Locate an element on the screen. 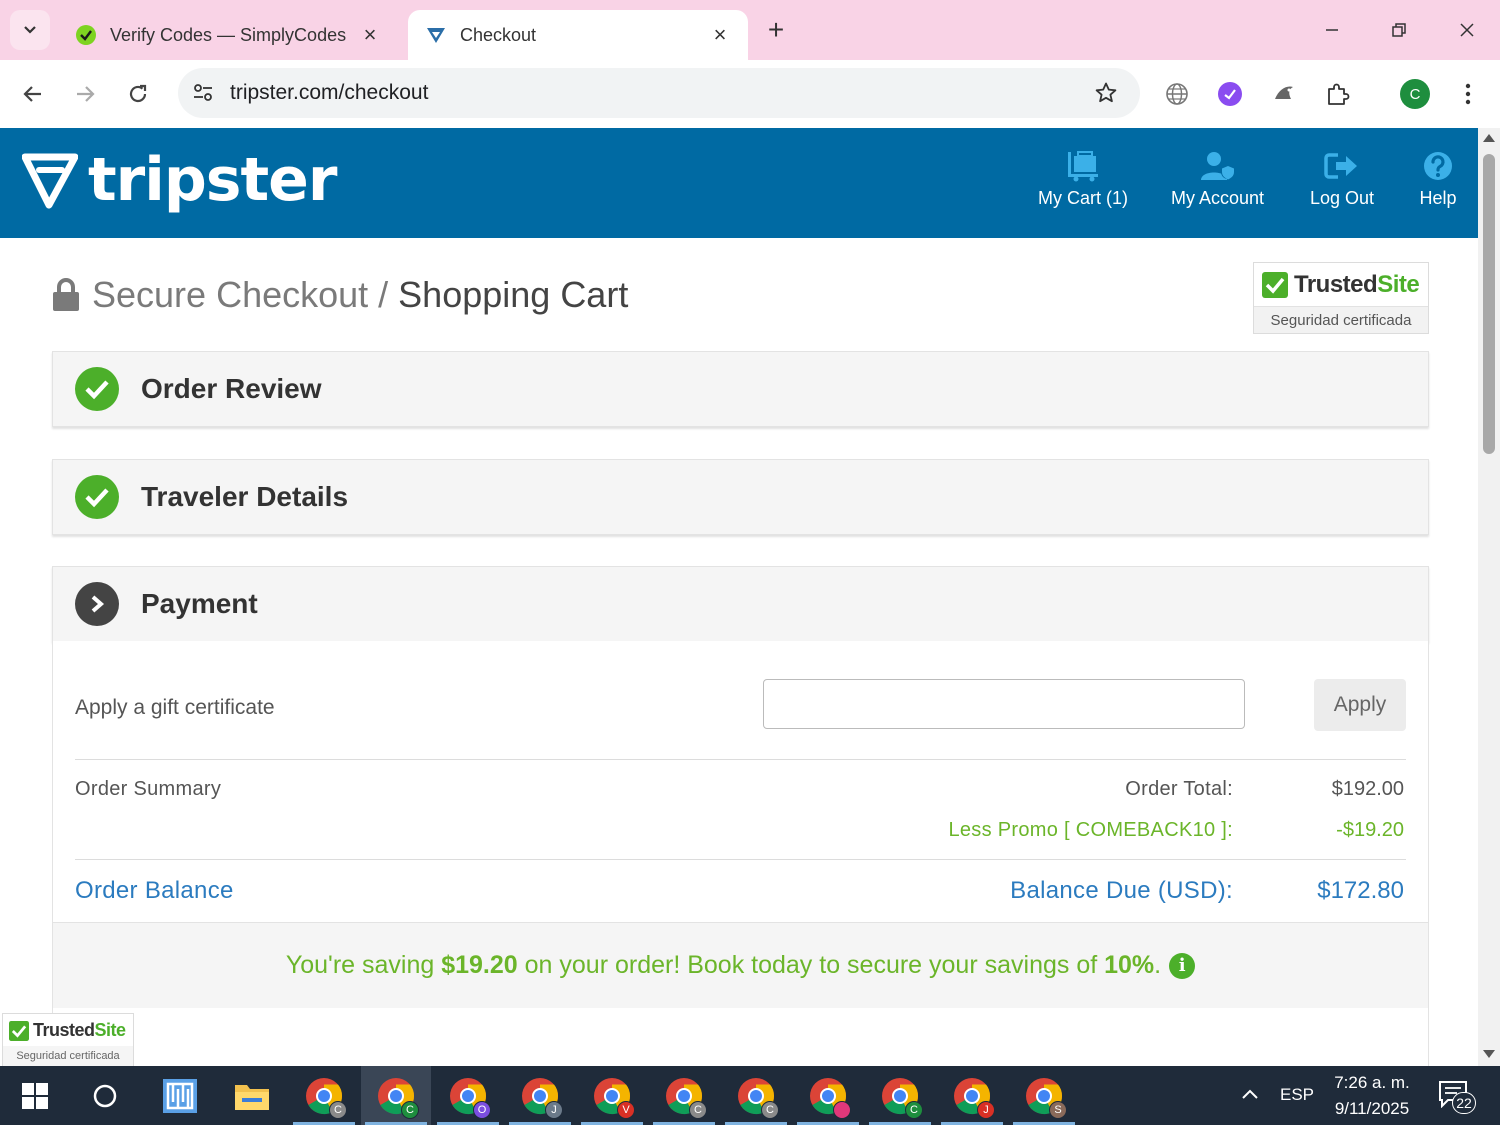 The image size is (1500, 1125). site-settings-icon is located at coordinates (203, 93).